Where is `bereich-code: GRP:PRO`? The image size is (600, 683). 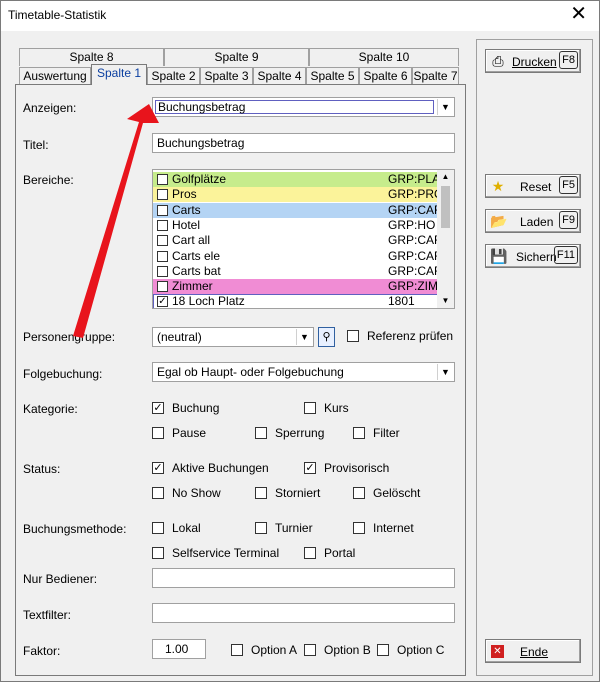
bereich-code: GRP:PRO is located at coordinates (413, 194).